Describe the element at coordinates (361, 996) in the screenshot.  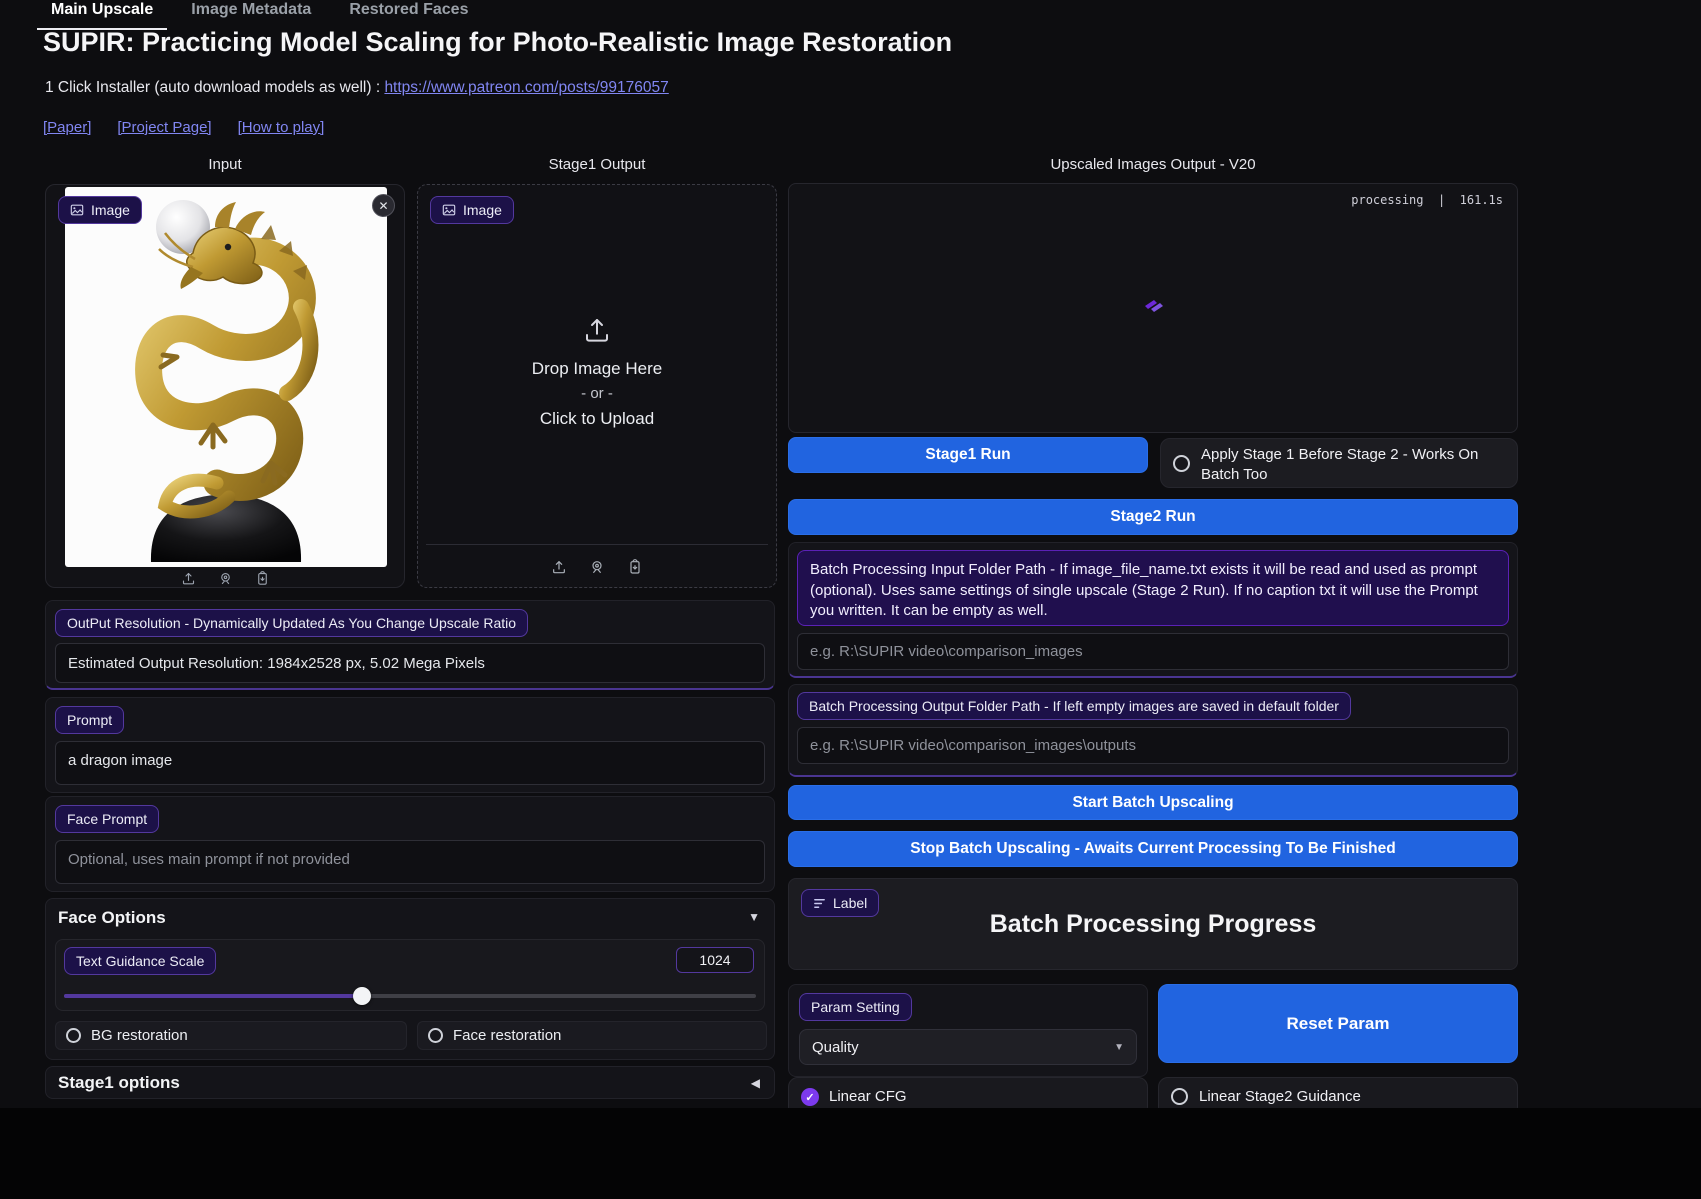
I see `tgs-slider-handle` at that location.